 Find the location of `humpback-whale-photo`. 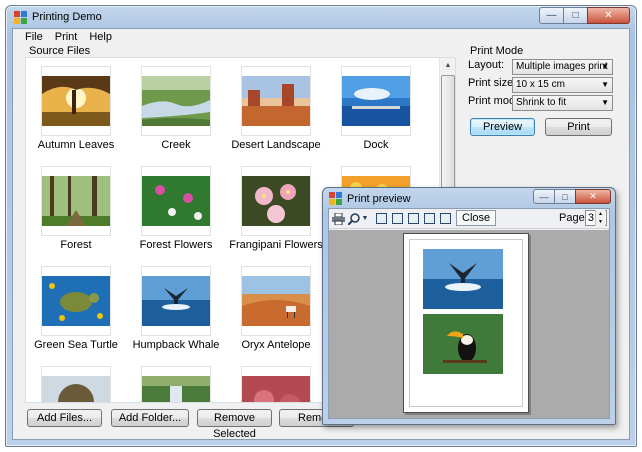

humpback-whale-photo is located at coordinates (176, 301).